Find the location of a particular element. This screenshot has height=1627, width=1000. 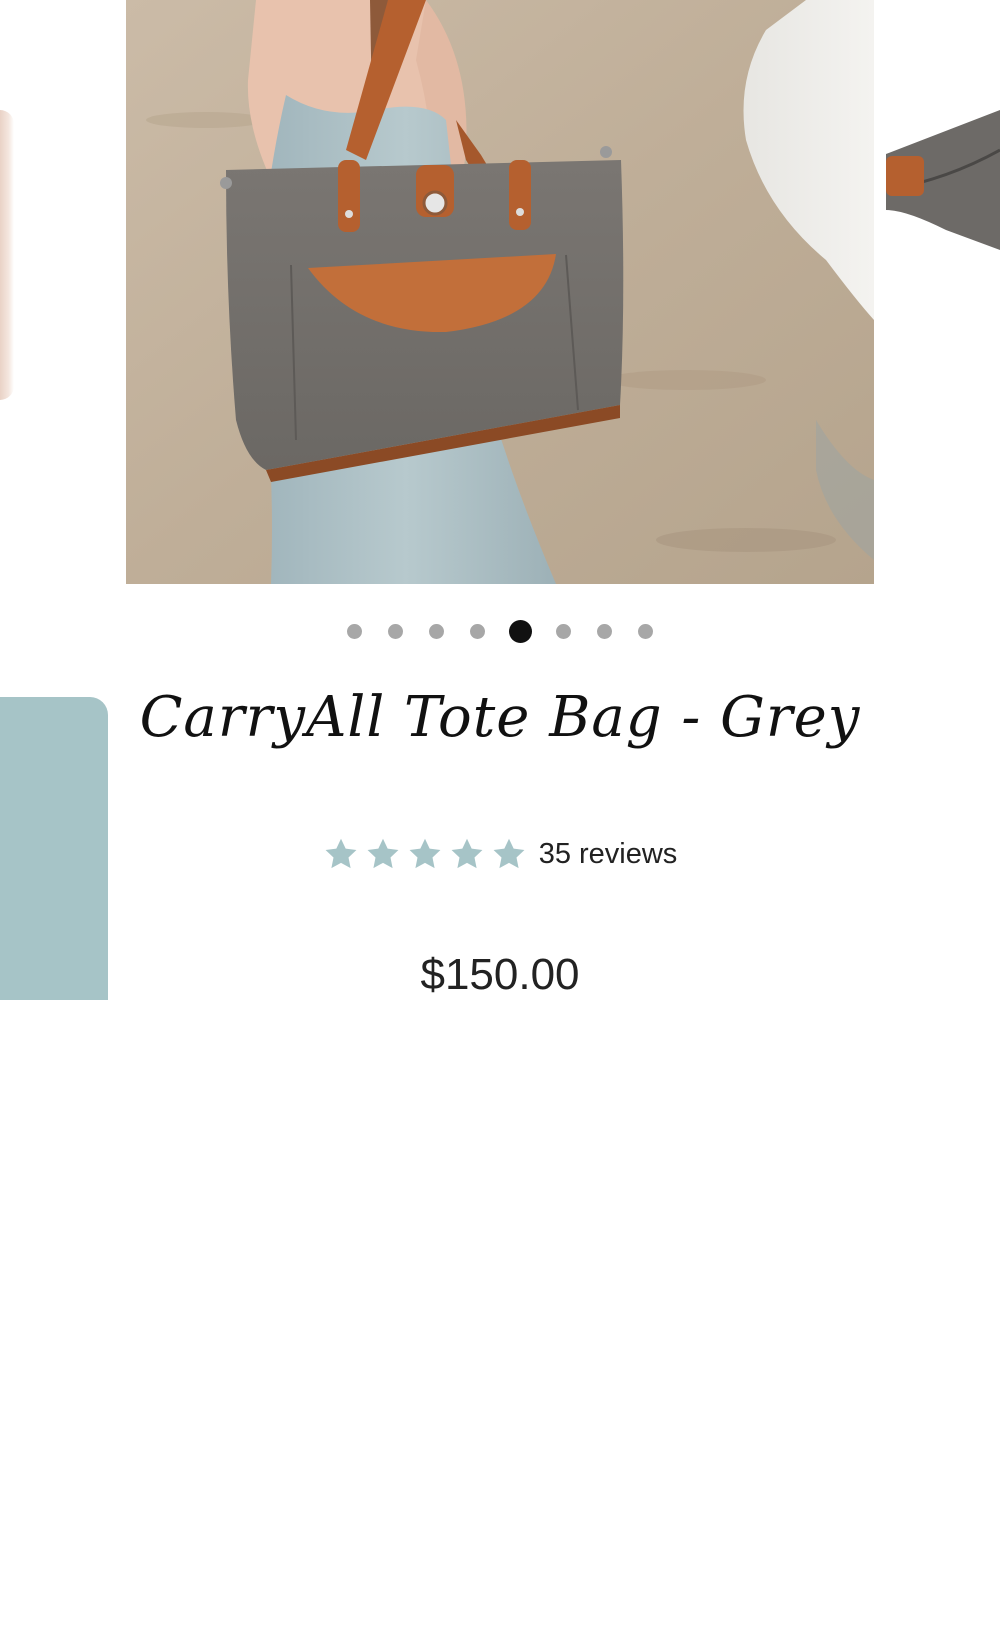

carousel-dot-active is located at coordinates (520, 631).